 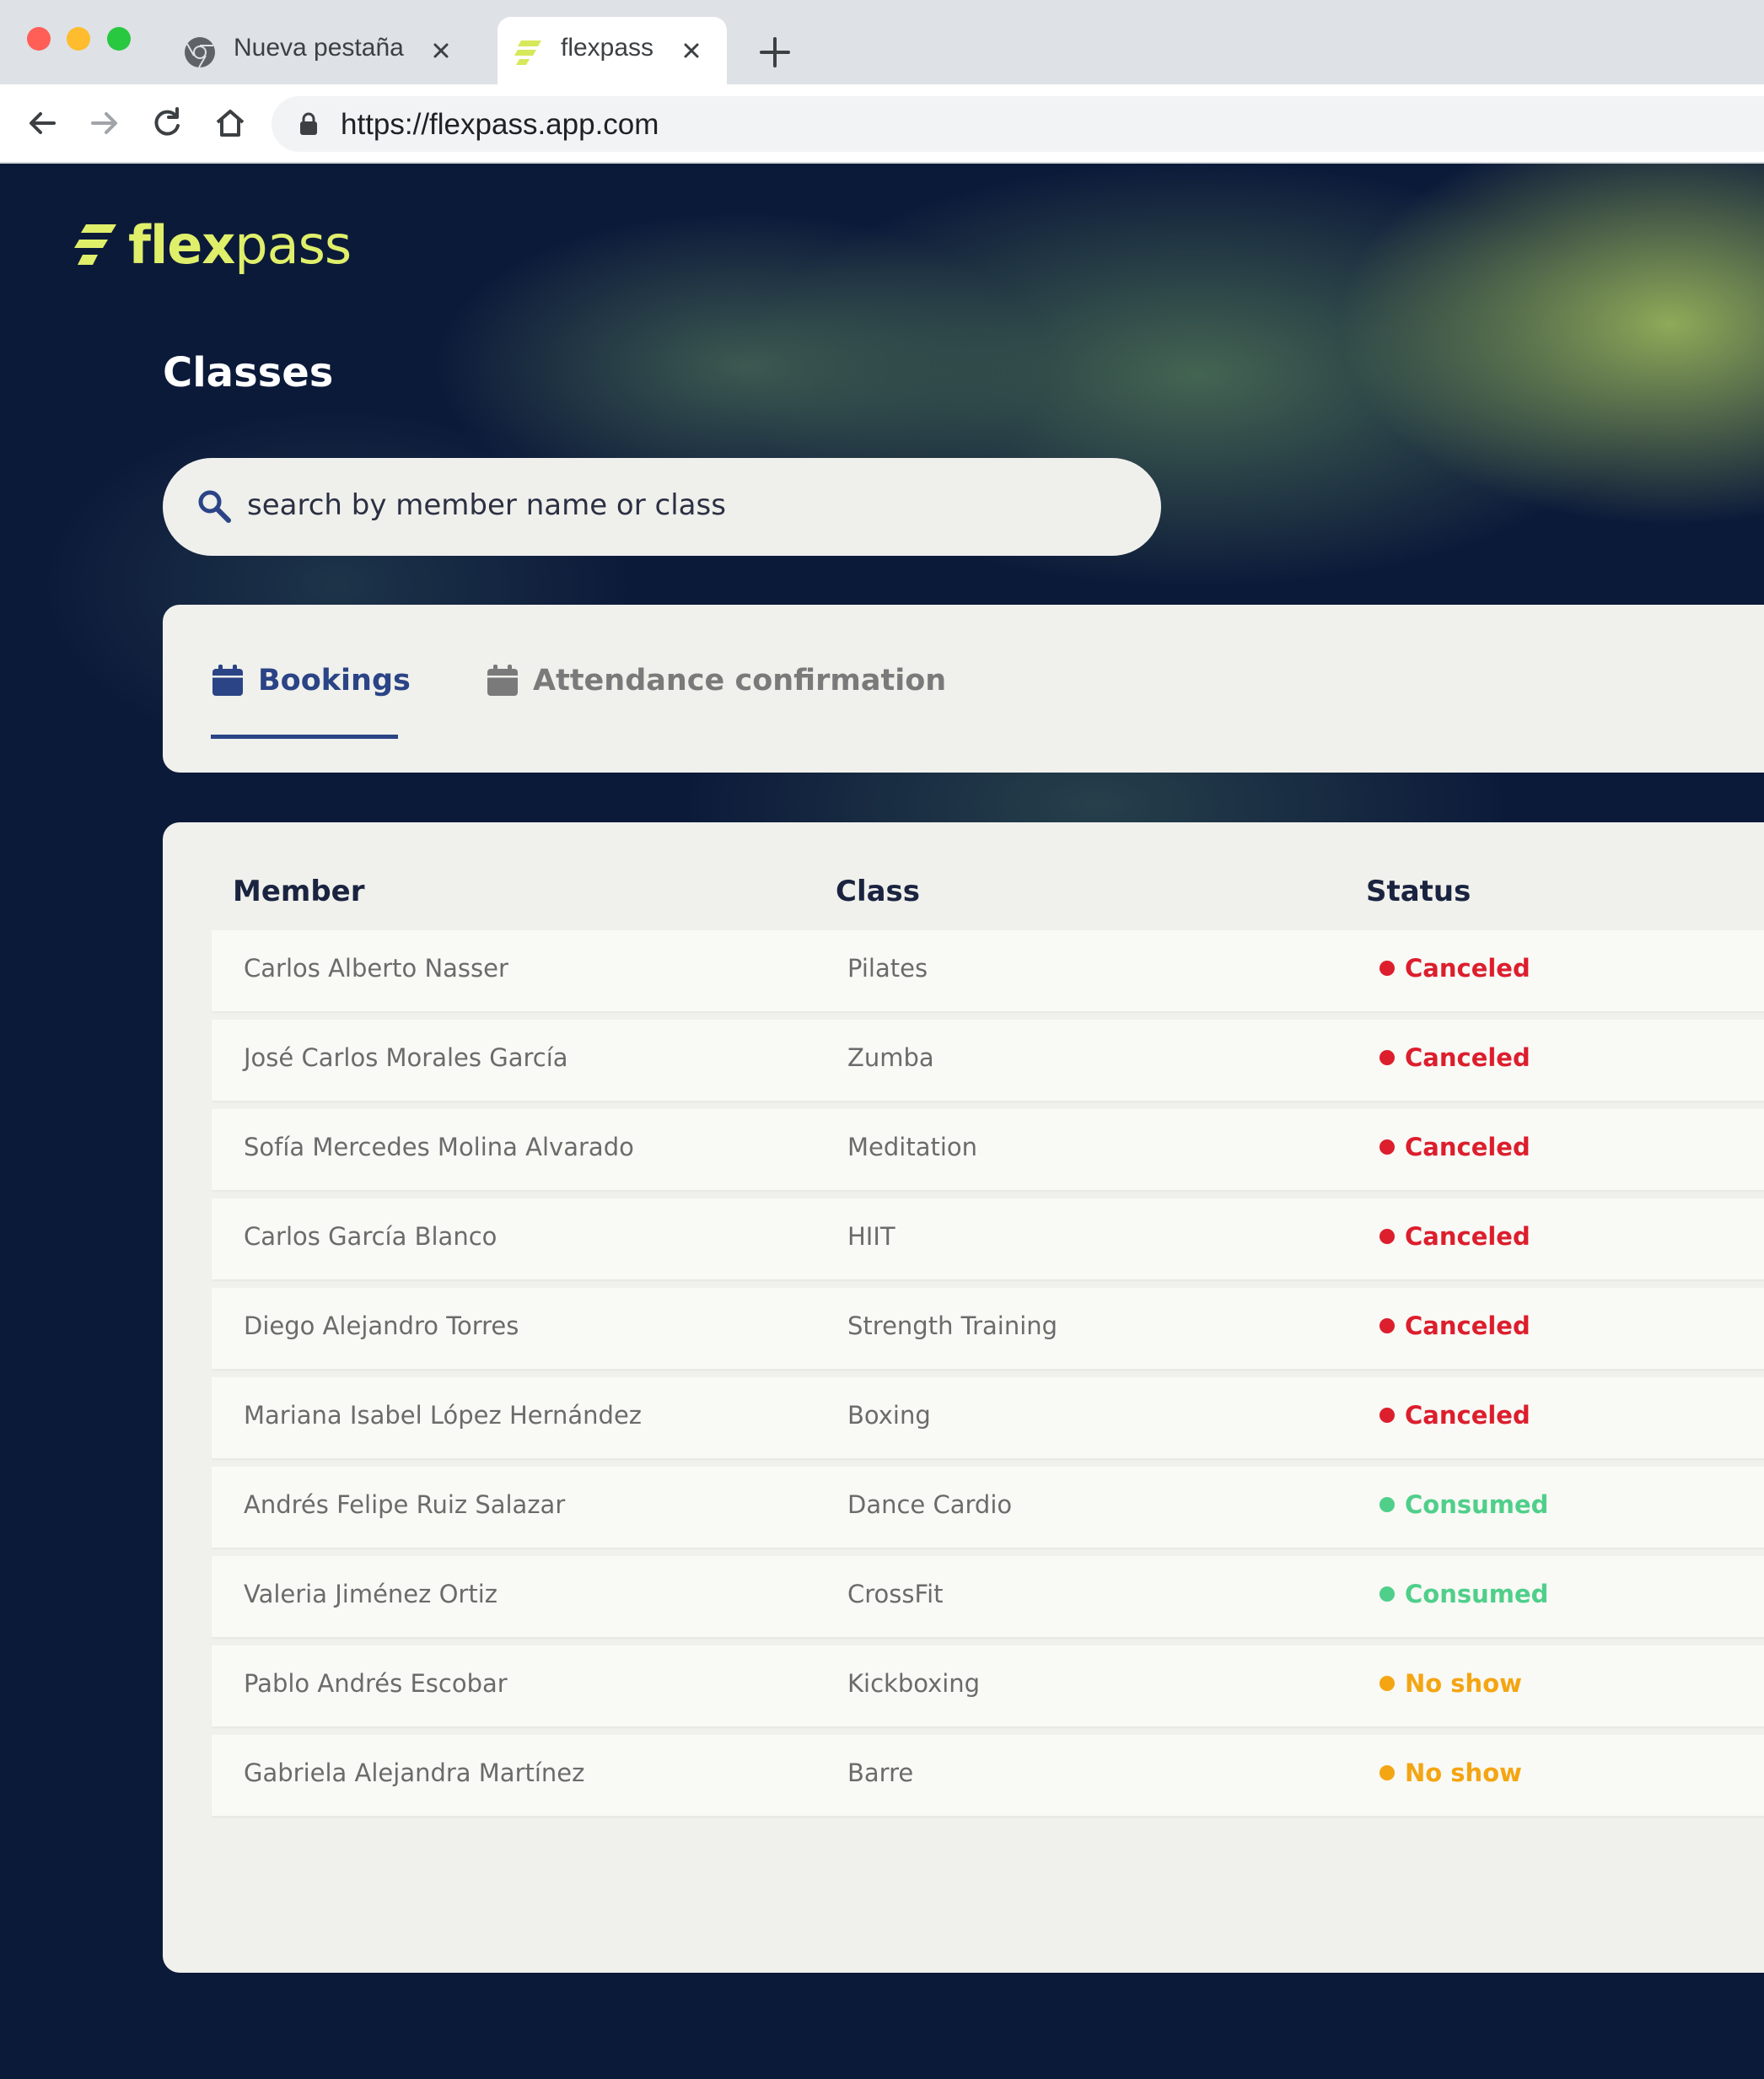 What do you see at coordinates (230, 123) in the screenshot?
I see `home-icon` at bounding box center [230, 123].